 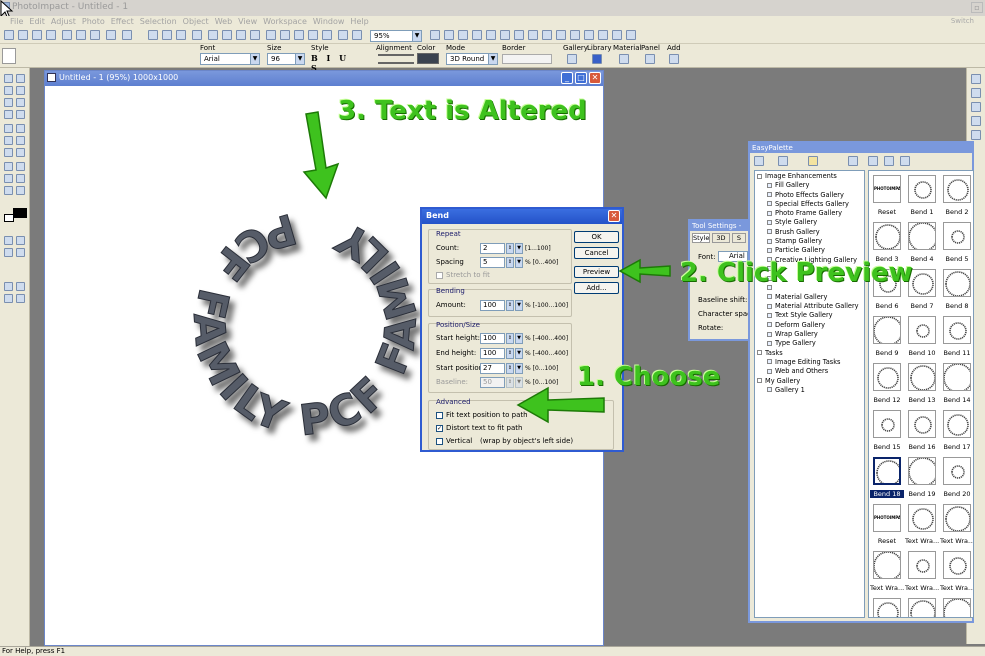 What do you see at coordinates (956, 196) in the screenshot?
I see `gallery-item: Bend 2` at bounding box center [956, 196].